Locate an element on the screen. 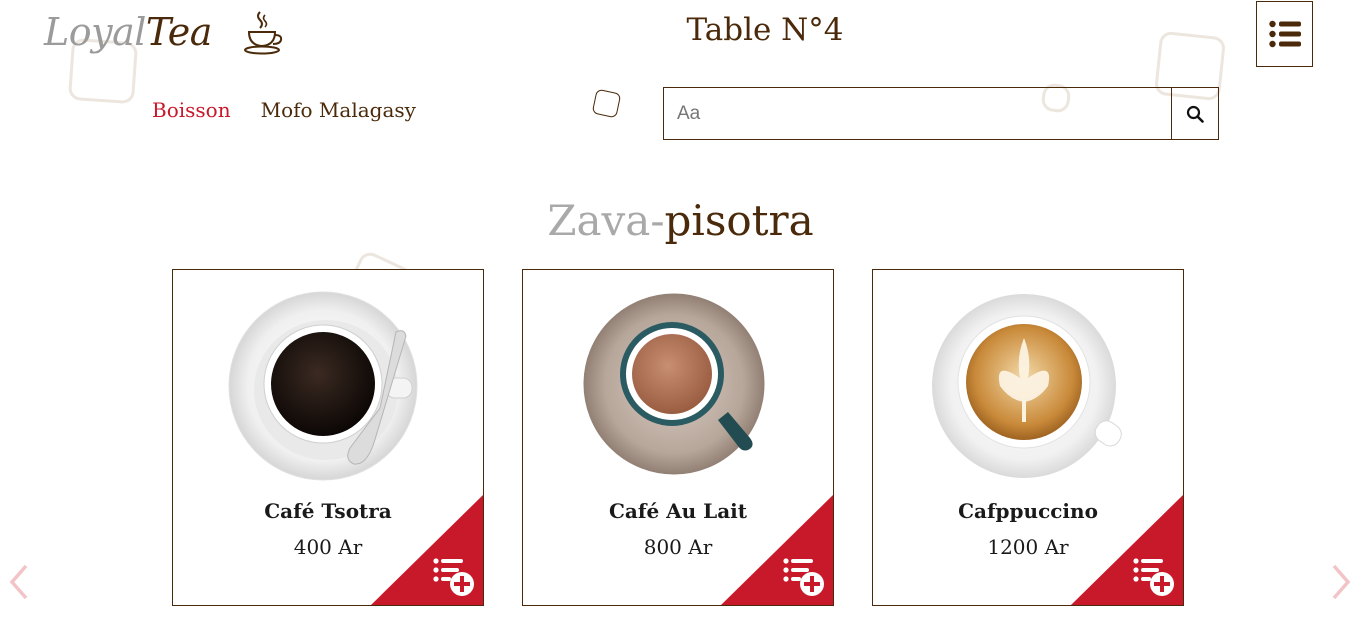 This screenshot has width=1361, height=623. category-nav: Boisson Mofo Malagasy is located at coordinates (284, 110).